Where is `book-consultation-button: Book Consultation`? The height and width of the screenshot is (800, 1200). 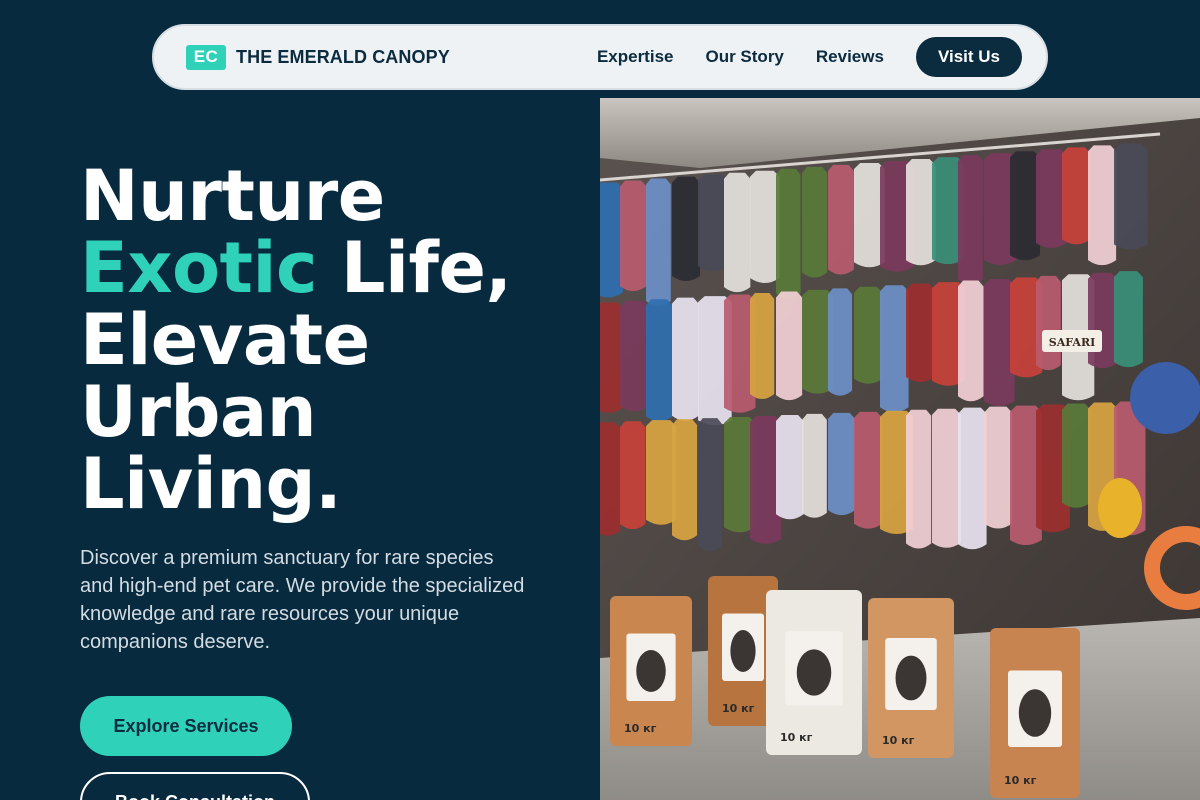 book-consultation-button: Book Consultation is located at coordinates (195, 786).